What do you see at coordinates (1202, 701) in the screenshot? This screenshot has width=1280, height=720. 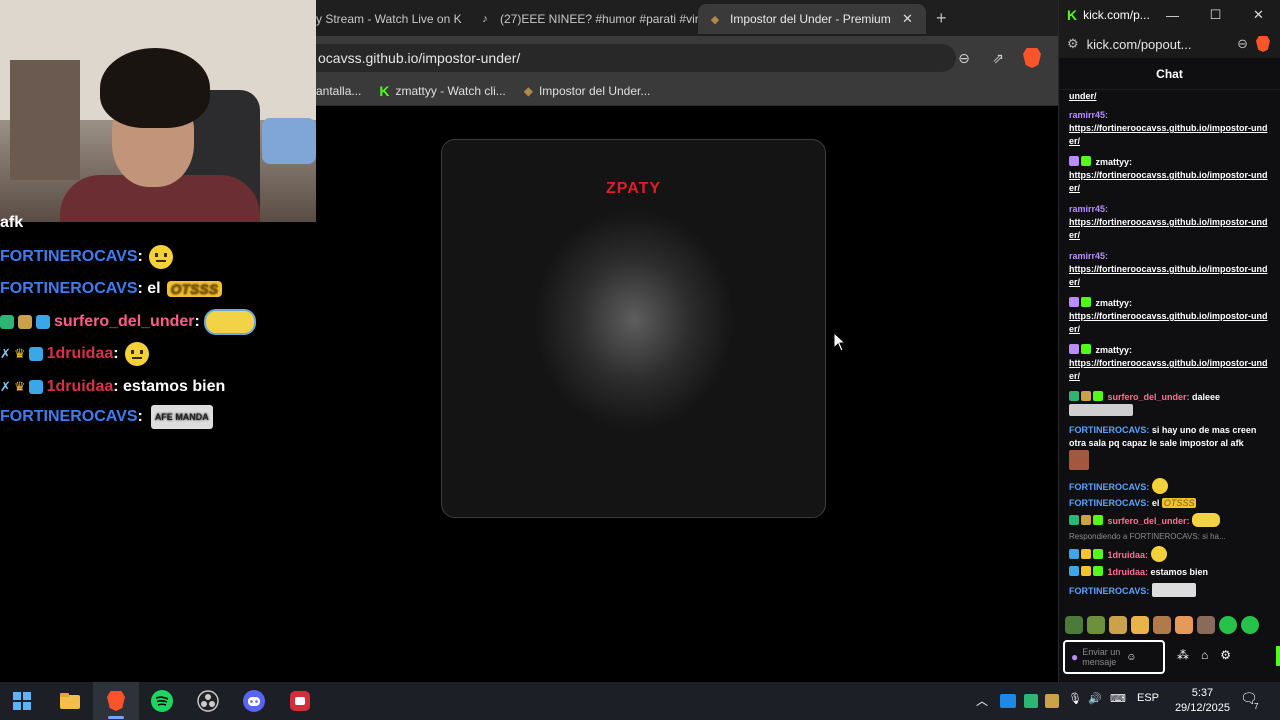 I see `clock: 5:37 29/12/2025` at bounding box center [1202, 701].